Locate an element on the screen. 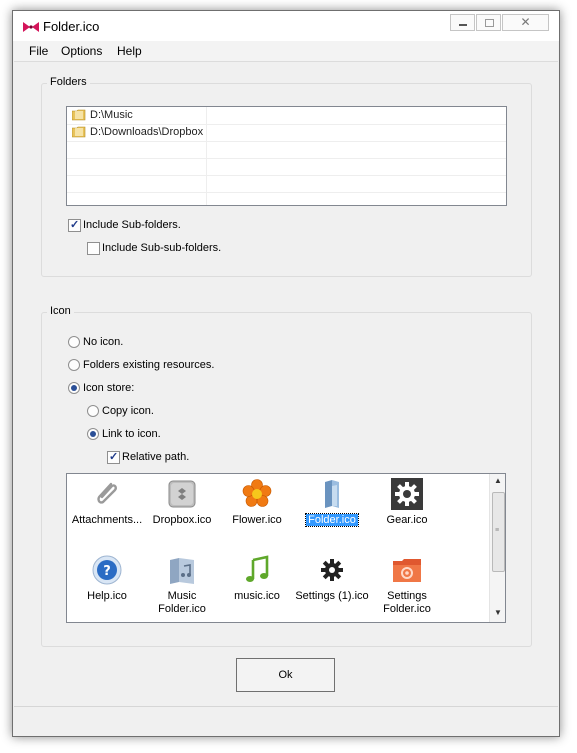  window-title: Folder.ico is located at coordinates (71, 26).